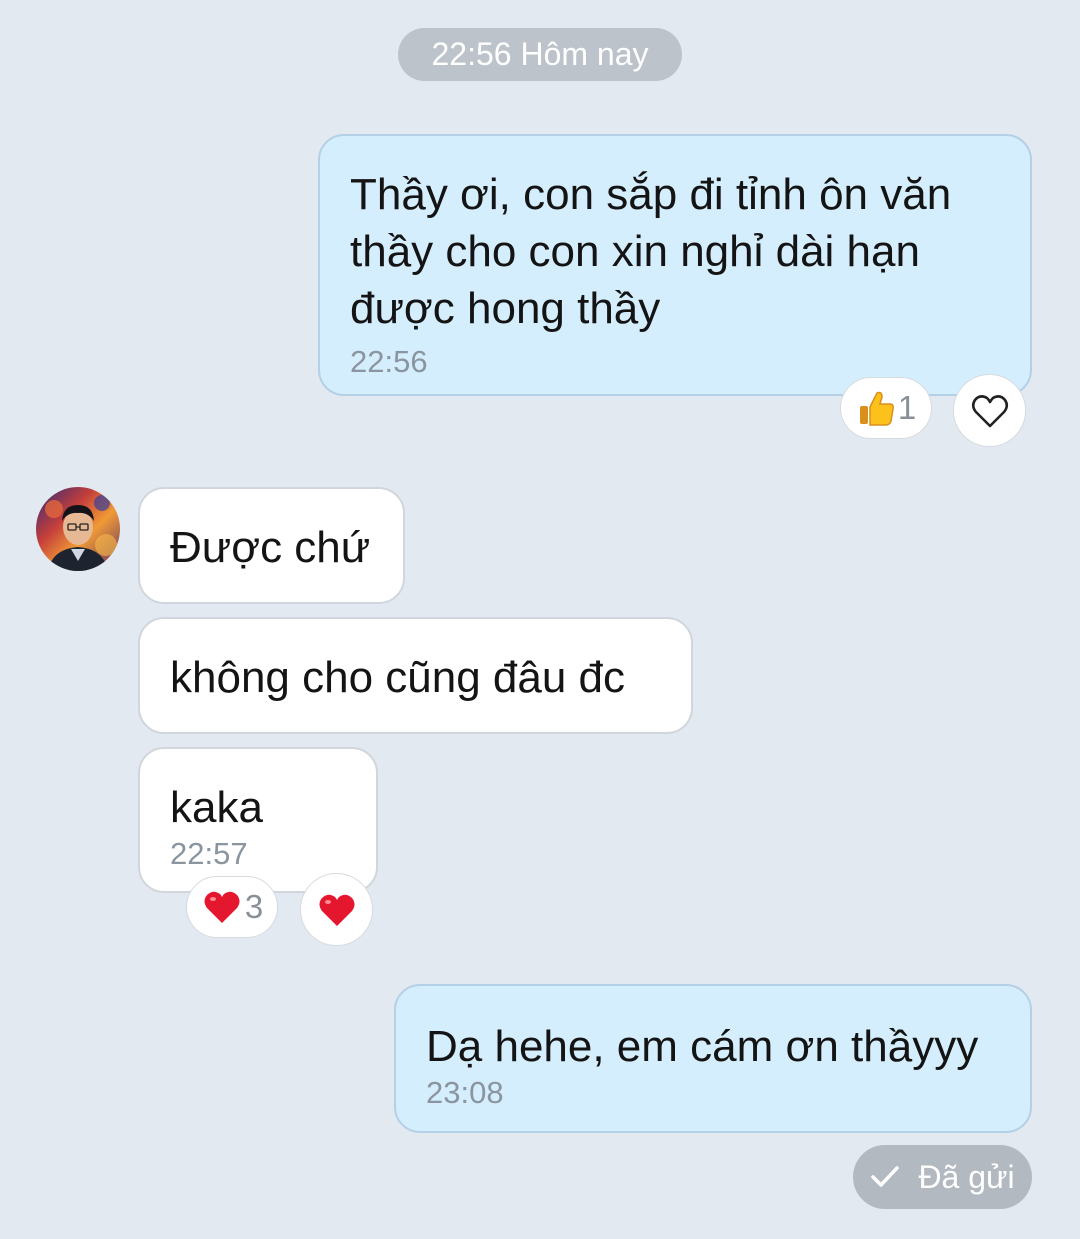 The image size is (1080, 1239). I want to click on message-text: Được chứ, so click(270, 547).